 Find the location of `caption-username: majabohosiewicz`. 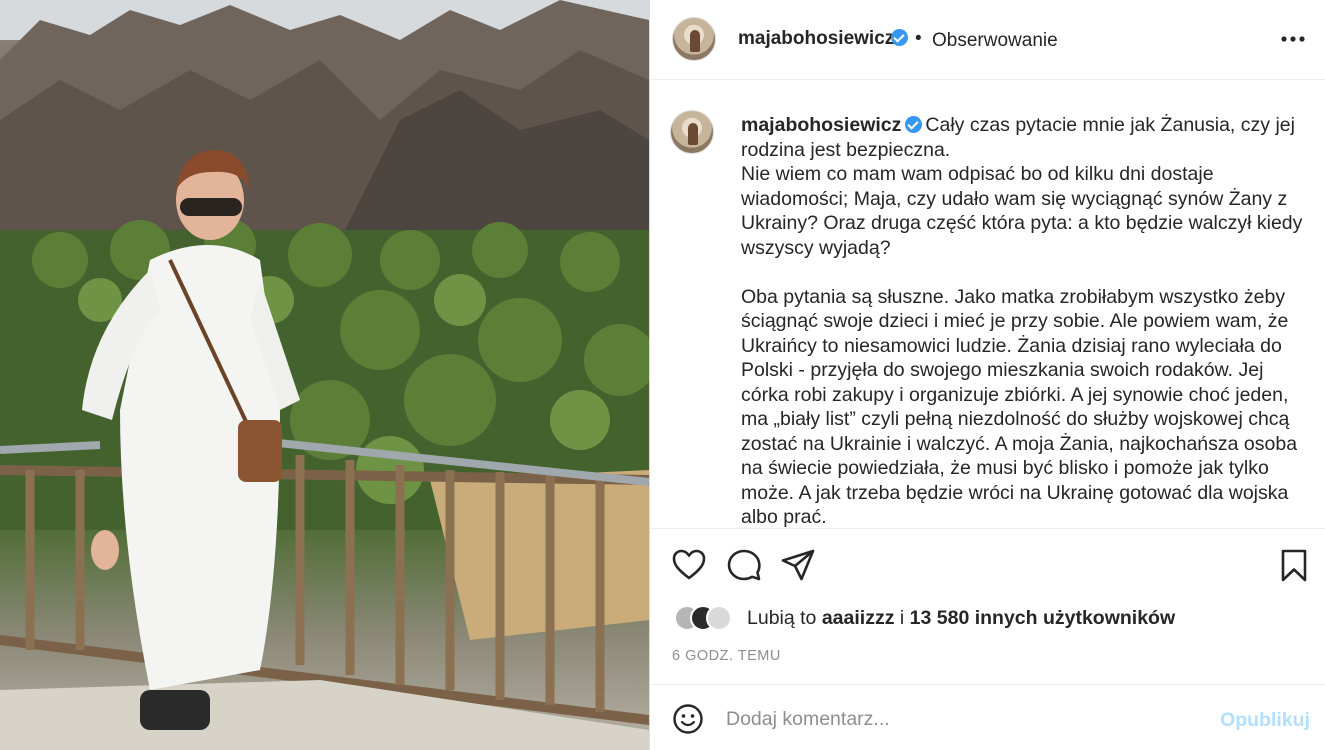

caption-username: majabohosiewicz is located at coordinates (821, 125).